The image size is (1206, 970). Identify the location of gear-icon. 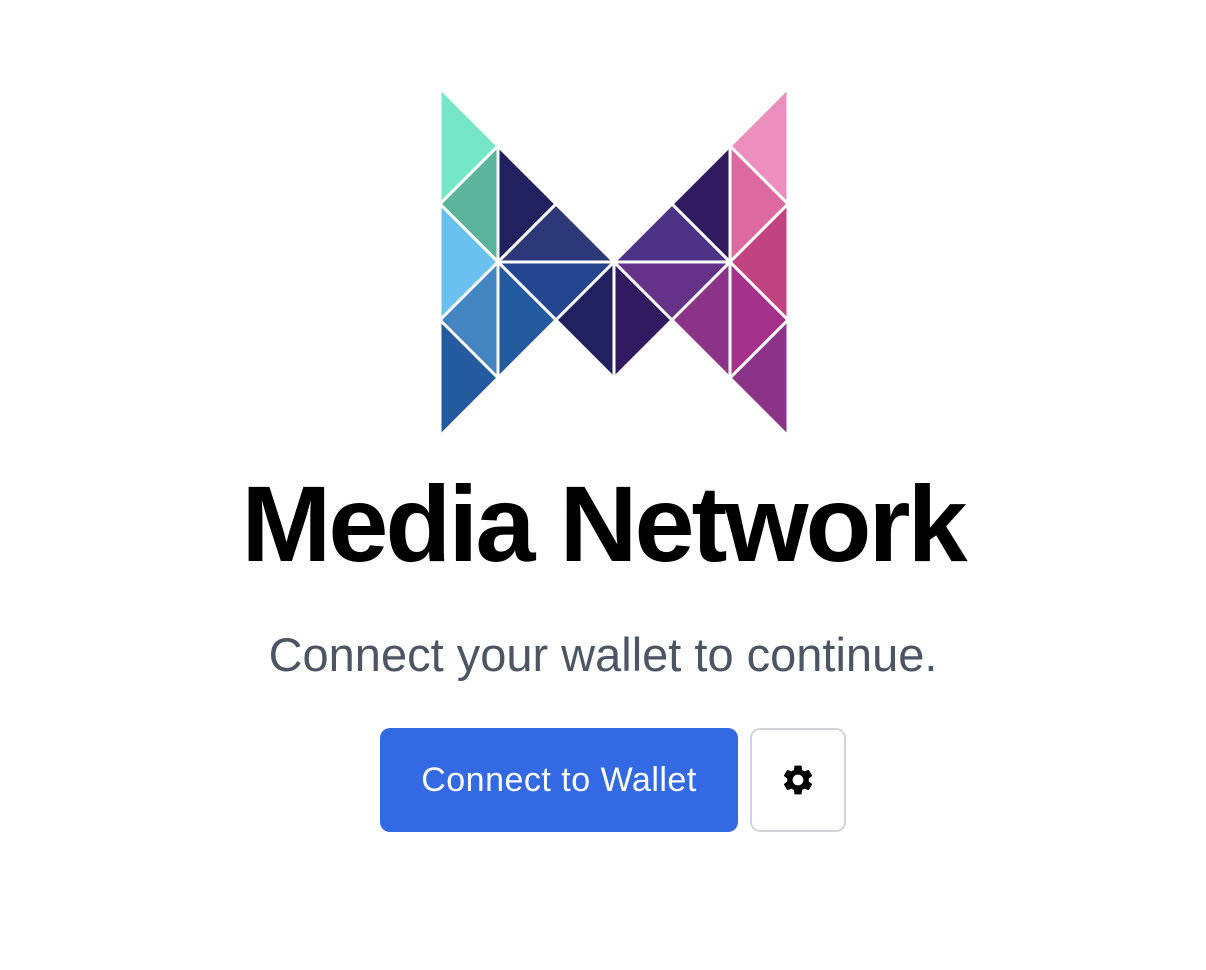
(798, 780).